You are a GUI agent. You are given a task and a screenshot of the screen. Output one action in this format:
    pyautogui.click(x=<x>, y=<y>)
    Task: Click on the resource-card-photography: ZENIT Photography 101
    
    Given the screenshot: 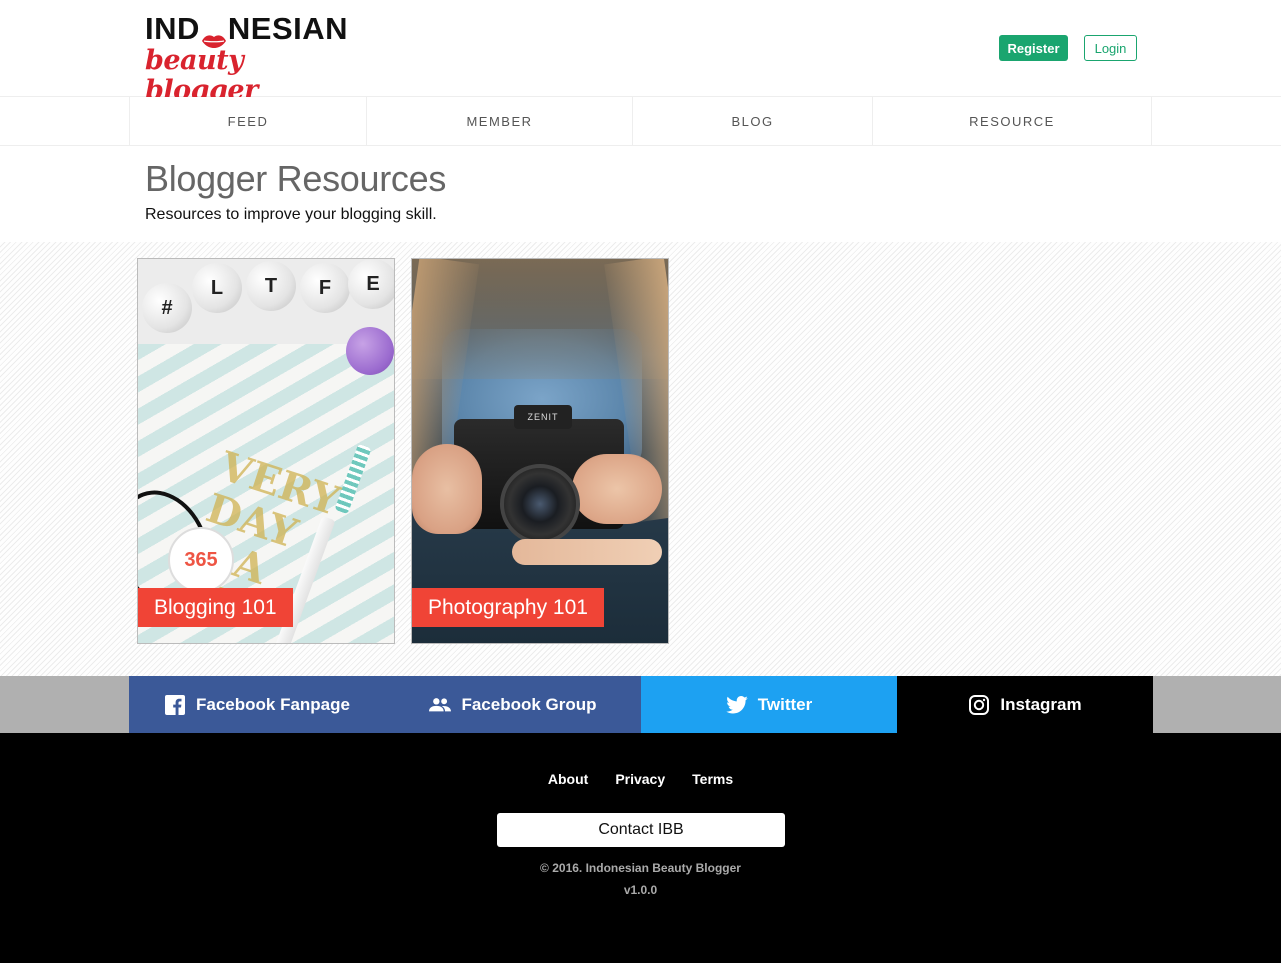 What is the action you would take?
    pyautogui.click(x=540, y=451)
    